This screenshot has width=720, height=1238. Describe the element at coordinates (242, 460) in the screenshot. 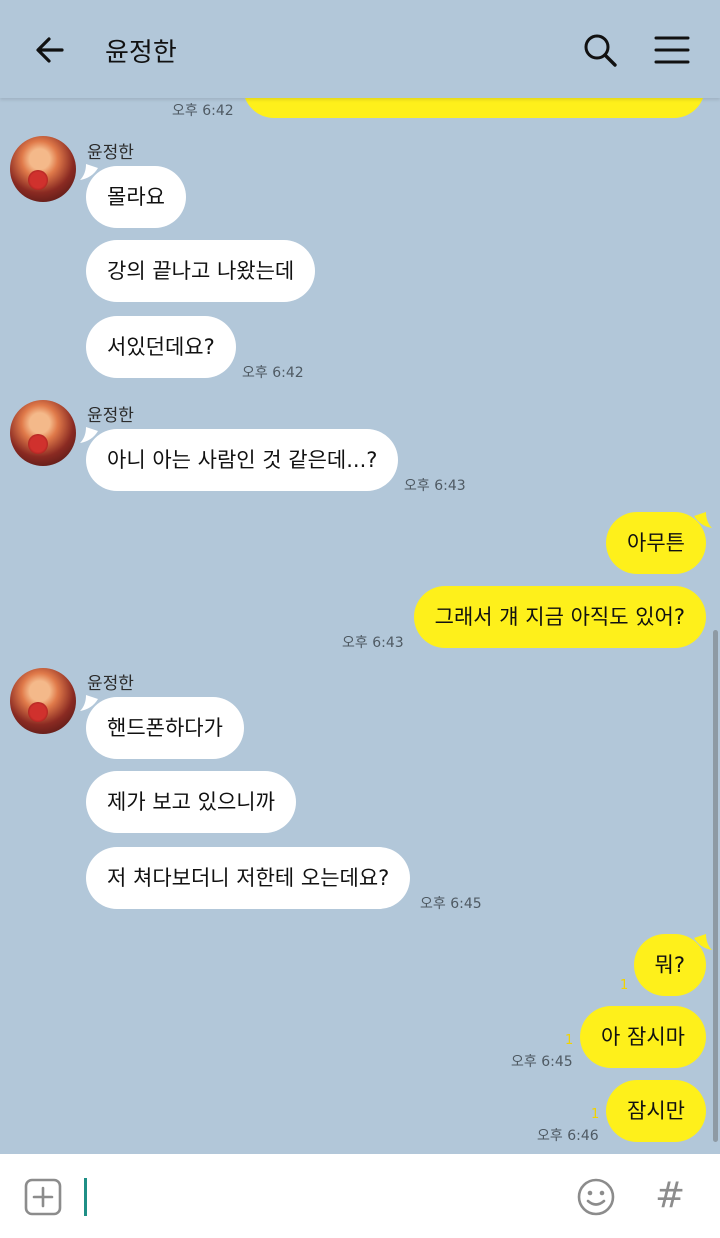

I see `message-bubble: 아니 아는 사람인 것 같은데...?` at that location.